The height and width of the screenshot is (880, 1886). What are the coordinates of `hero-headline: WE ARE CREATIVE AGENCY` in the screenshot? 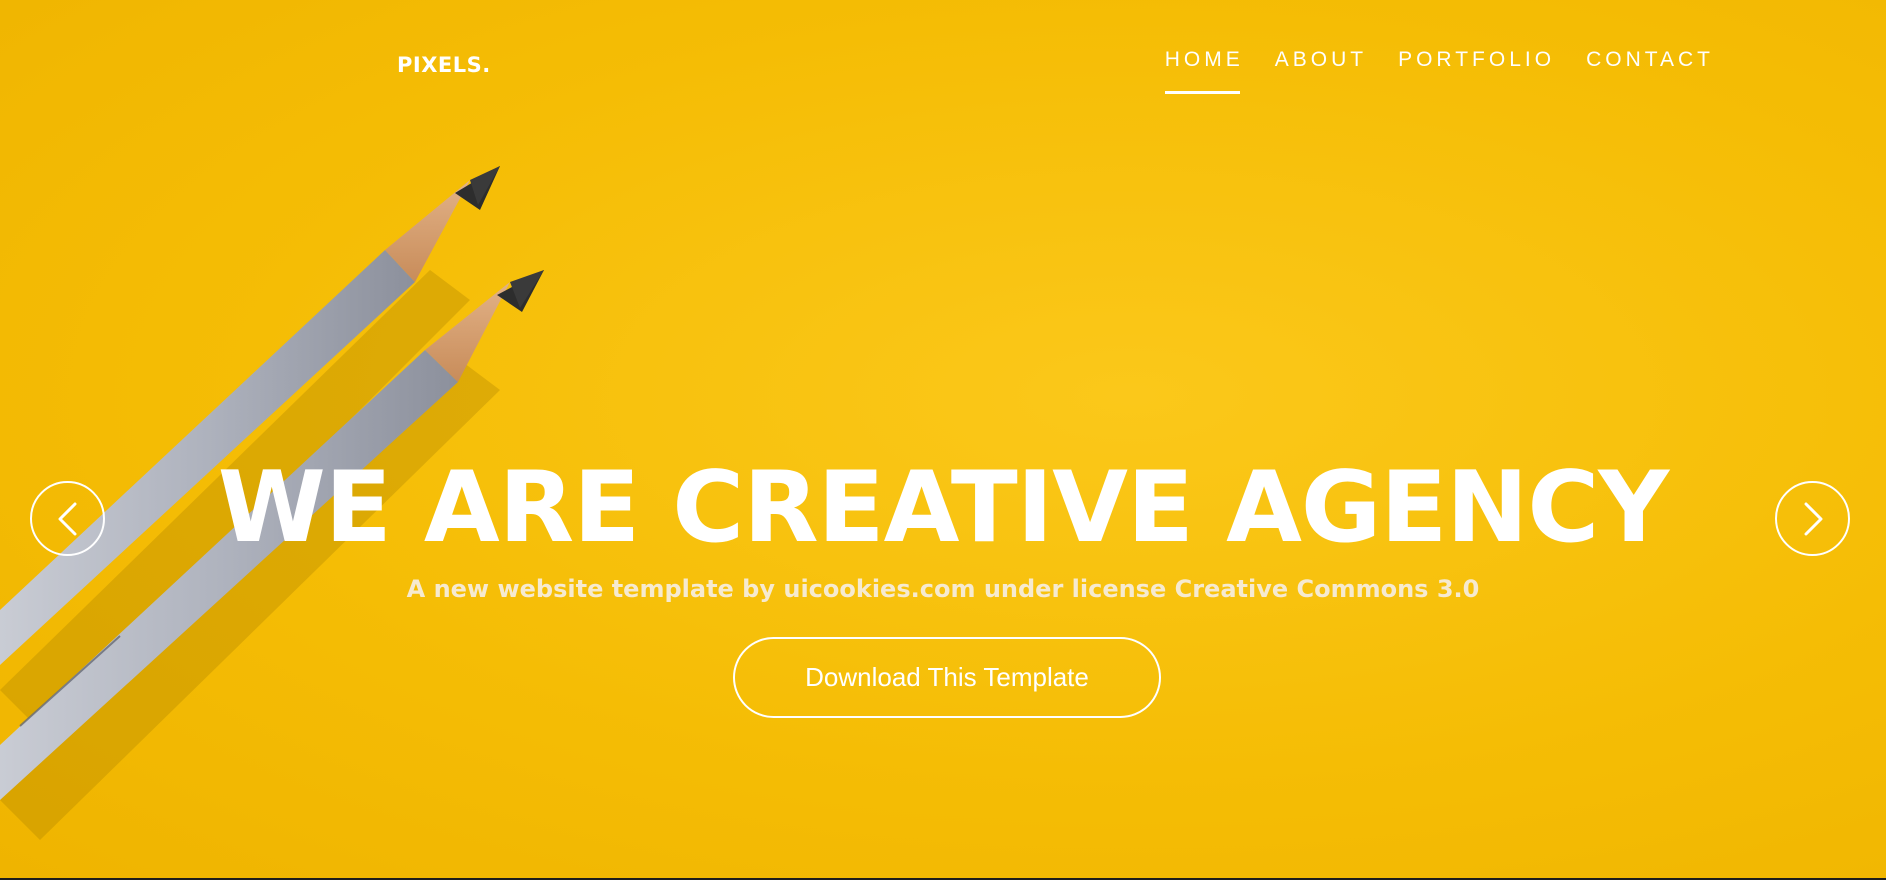 It's located at (943, 508).